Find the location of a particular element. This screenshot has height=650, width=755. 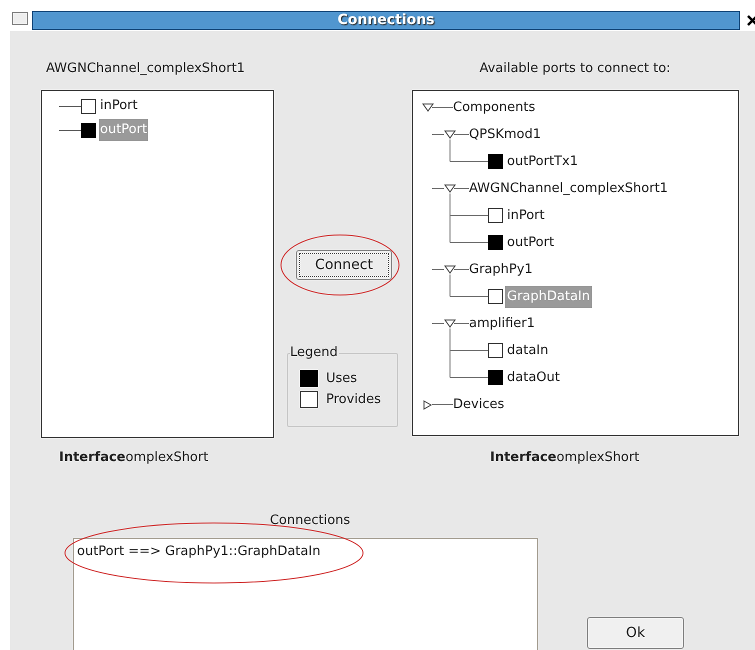

tree-item: QPSKmod1 is located at coordinates (505, 134).